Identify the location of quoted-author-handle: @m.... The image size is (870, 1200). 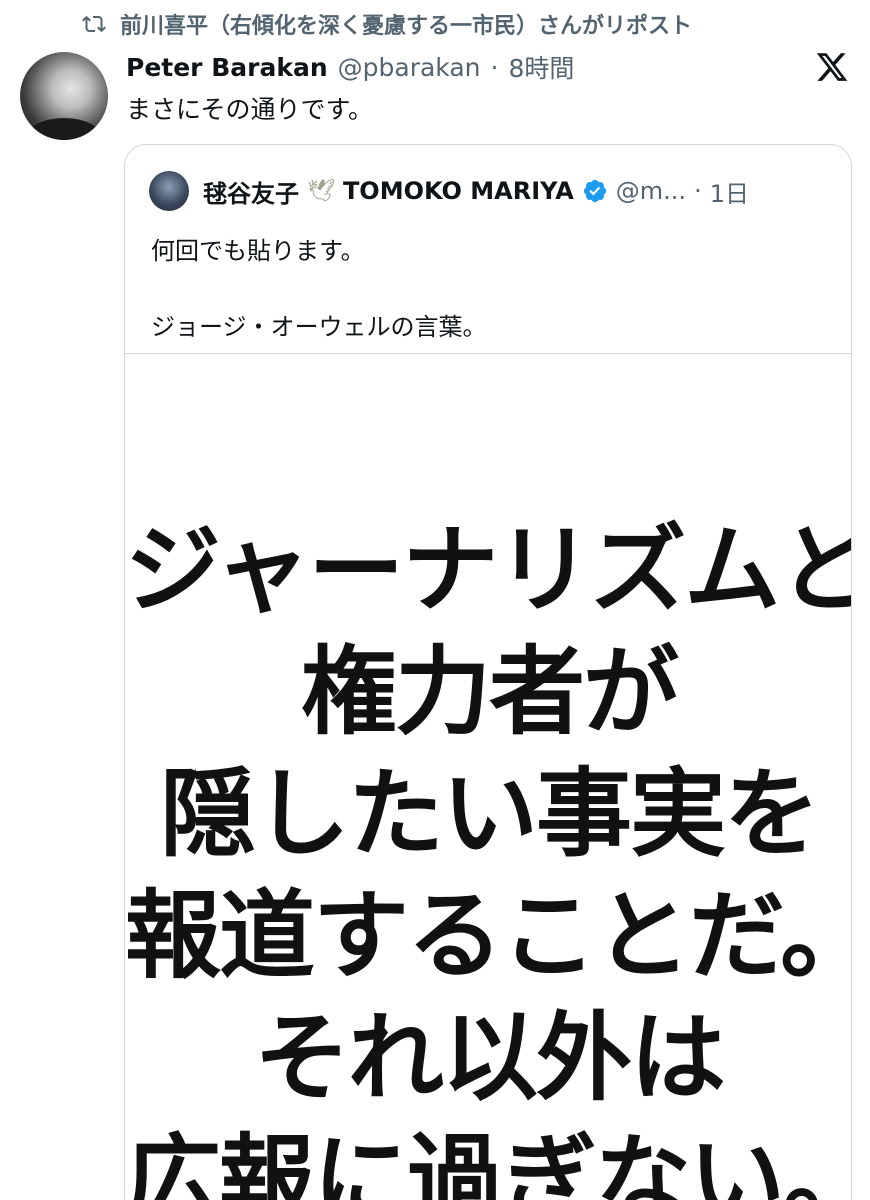
(651, 191).